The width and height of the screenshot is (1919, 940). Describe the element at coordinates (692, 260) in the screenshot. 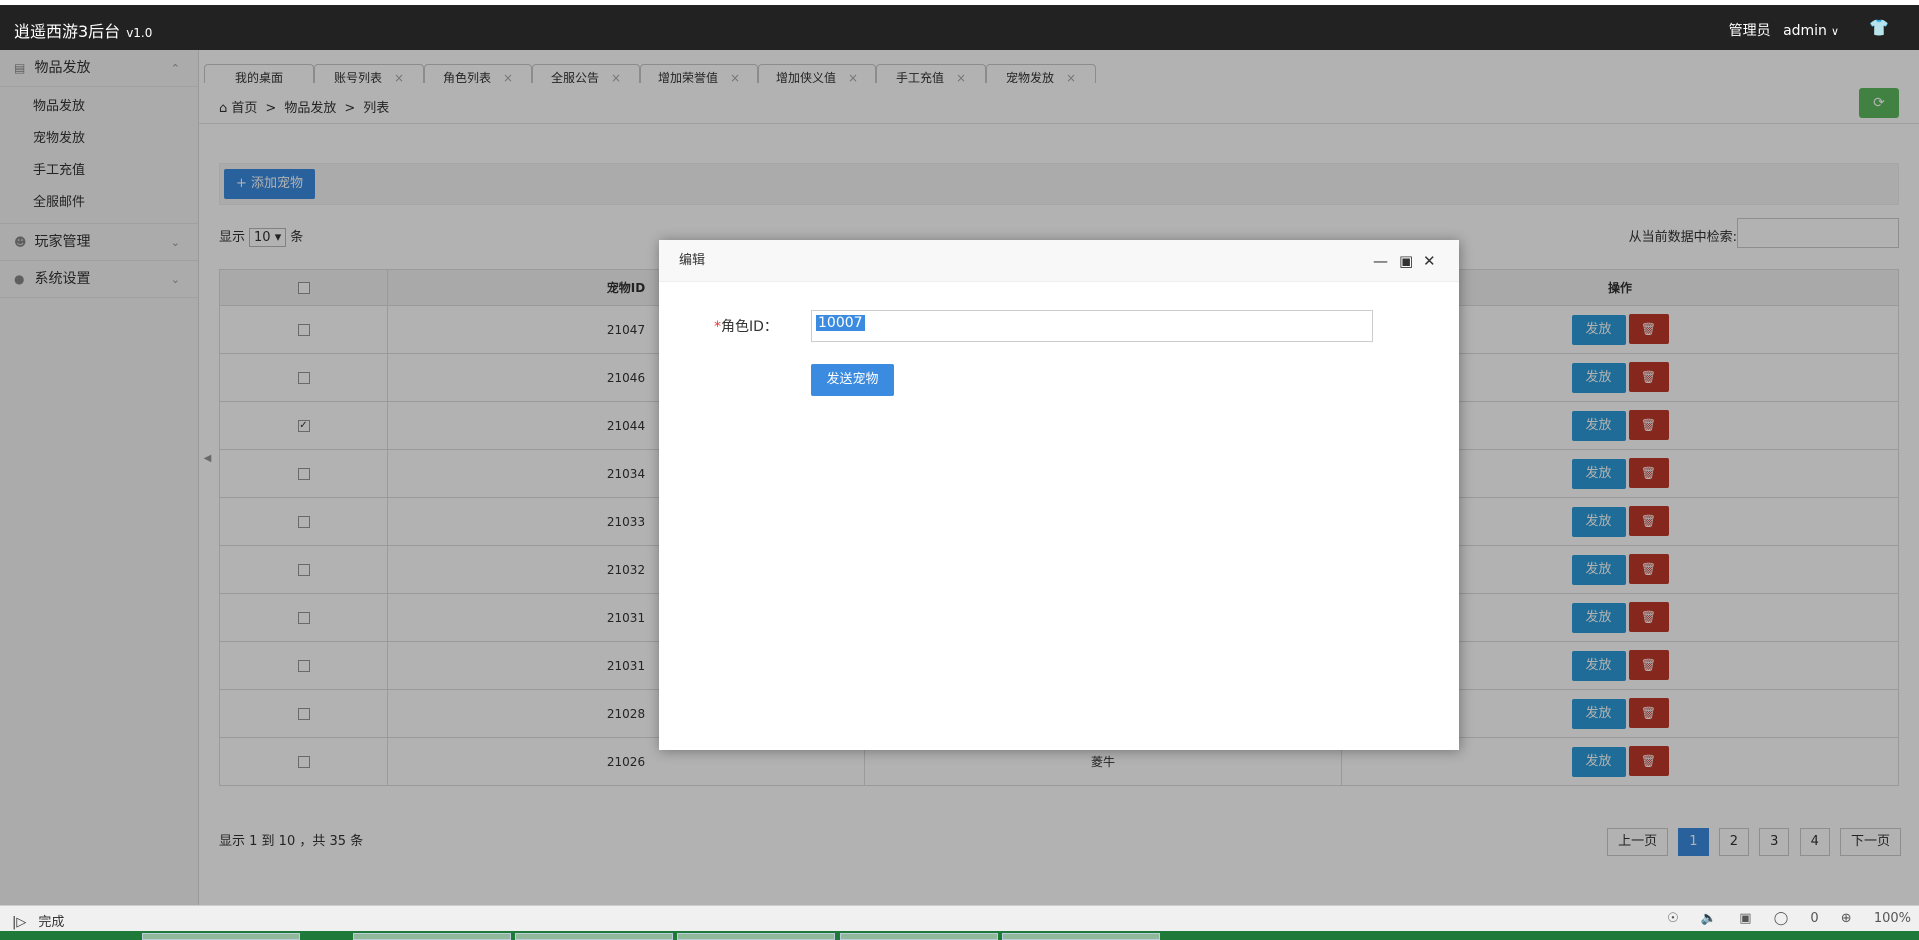

I see `modal-title: 编辑` at that location.